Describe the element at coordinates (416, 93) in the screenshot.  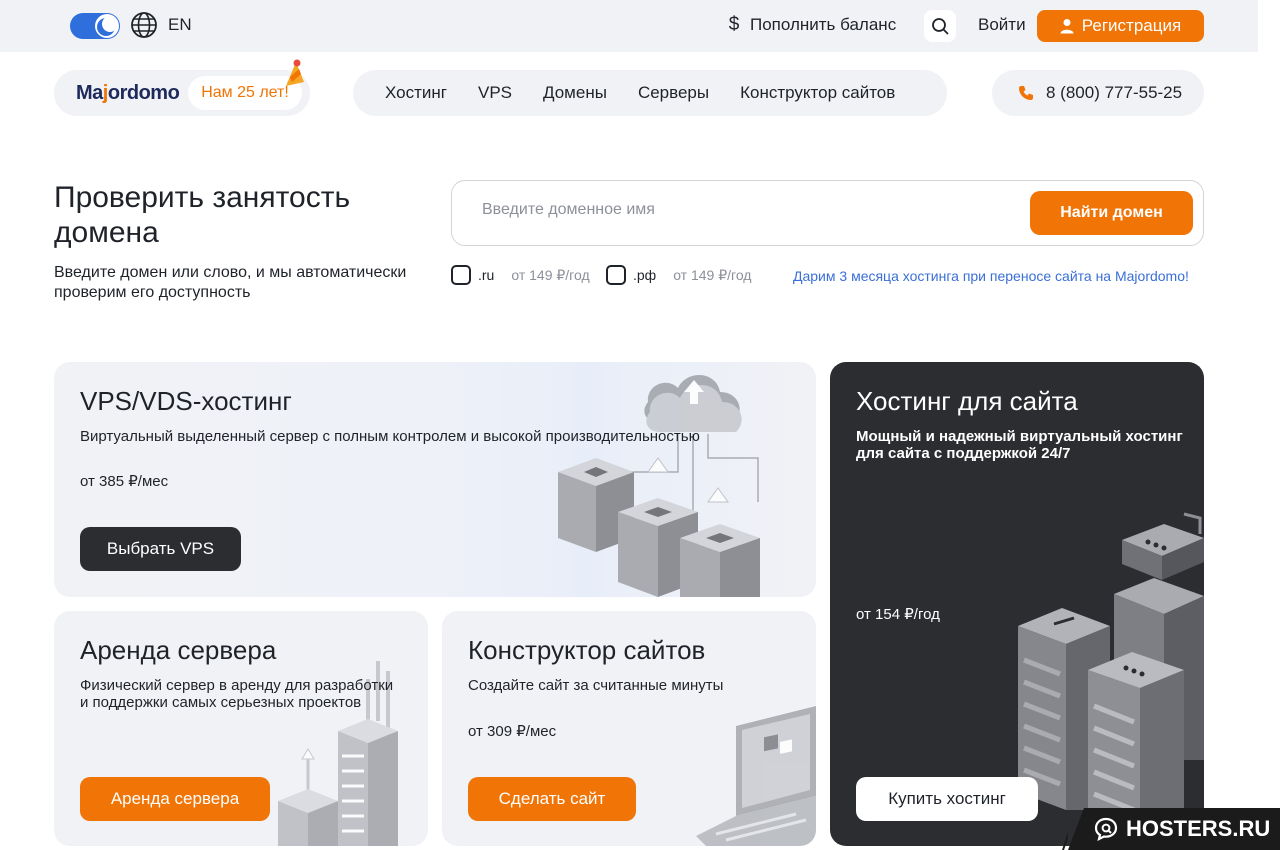
I see `nav-item-hosting: Хостинг` at that location.